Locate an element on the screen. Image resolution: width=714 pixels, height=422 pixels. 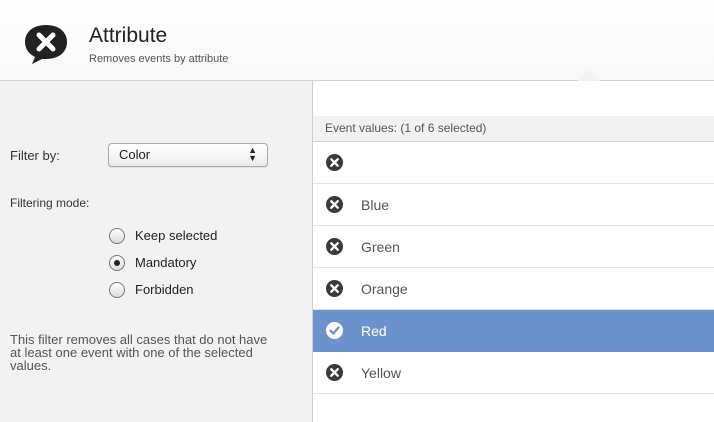
remove-bubble-icon is located at coordinates (46, 44).